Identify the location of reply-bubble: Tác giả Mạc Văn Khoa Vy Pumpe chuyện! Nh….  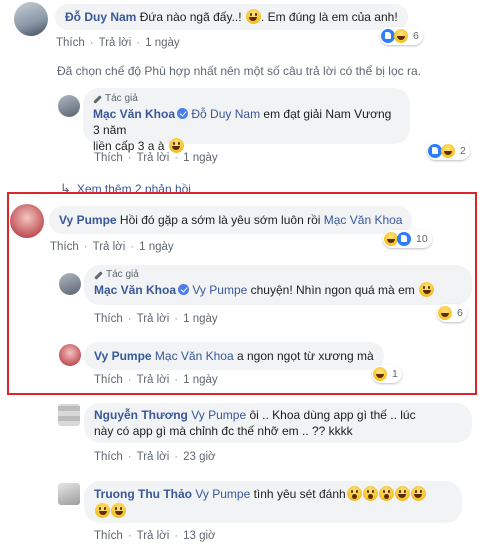
(278, 285).